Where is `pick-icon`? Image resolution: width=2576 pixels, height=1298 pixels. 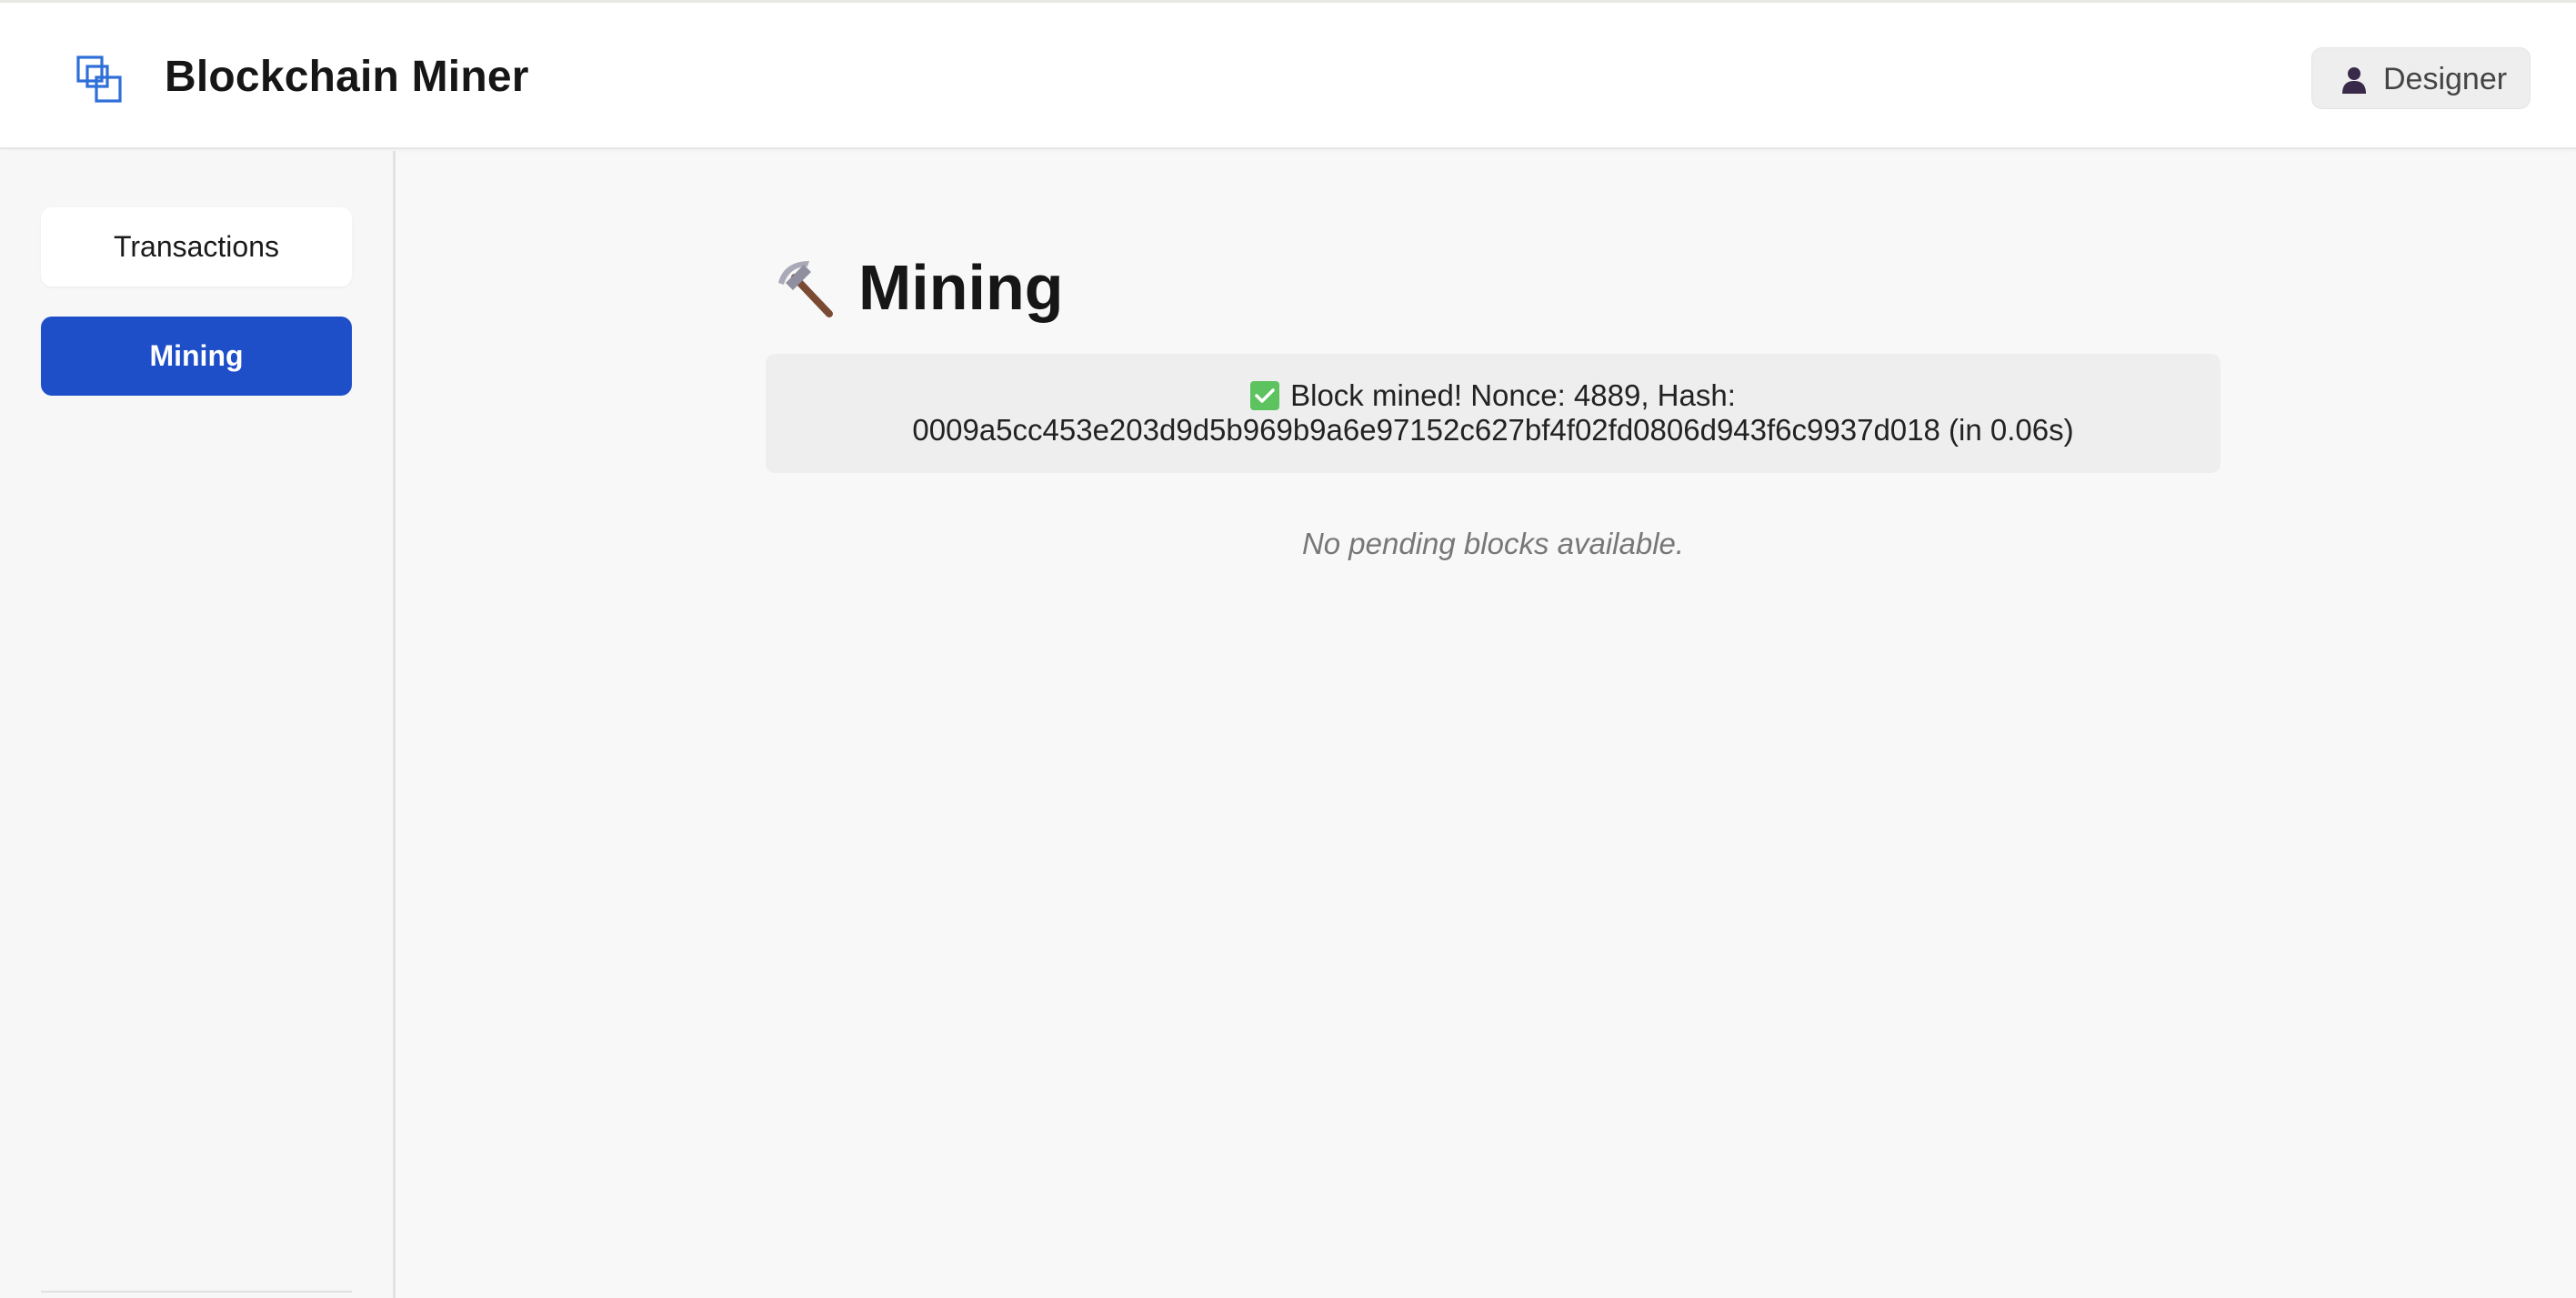
pick-icon is located at coordinates (806, 289).